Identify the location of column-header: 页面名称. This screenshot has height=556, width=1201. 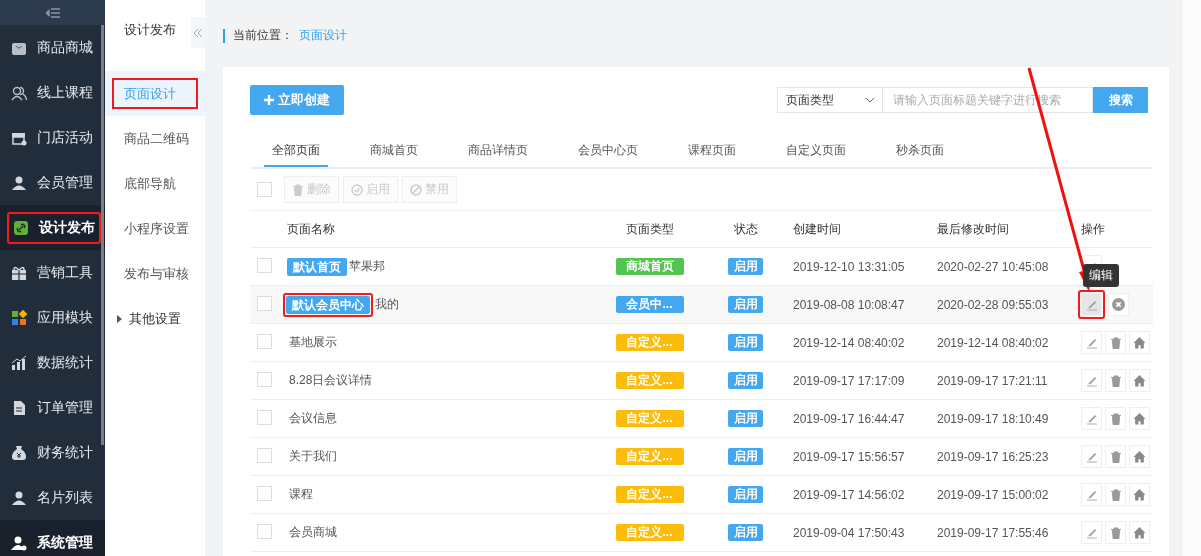
(311, 229).